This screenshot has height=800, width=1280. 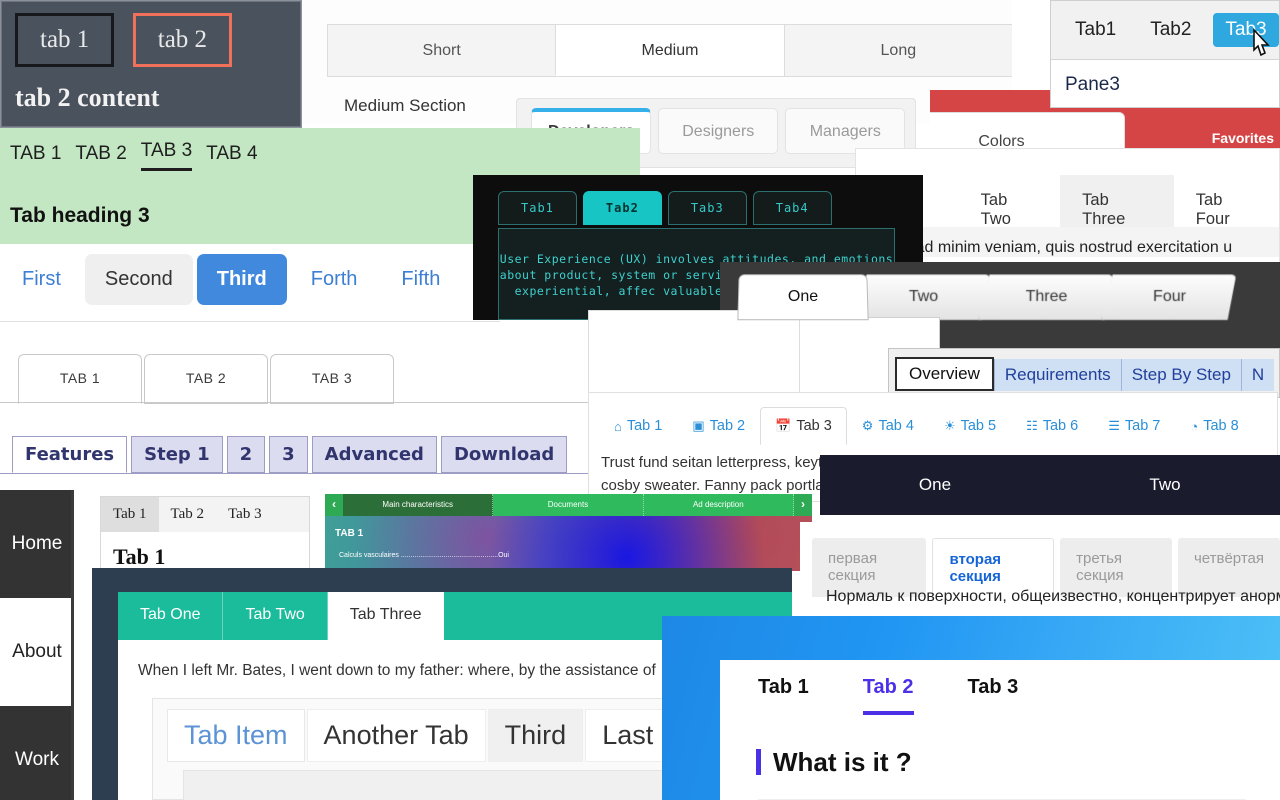 What do you see at coordinates (1018, 762) in the screenshot?
I see `panel-heading: What is it ?` at bounding box center [1018, 762].